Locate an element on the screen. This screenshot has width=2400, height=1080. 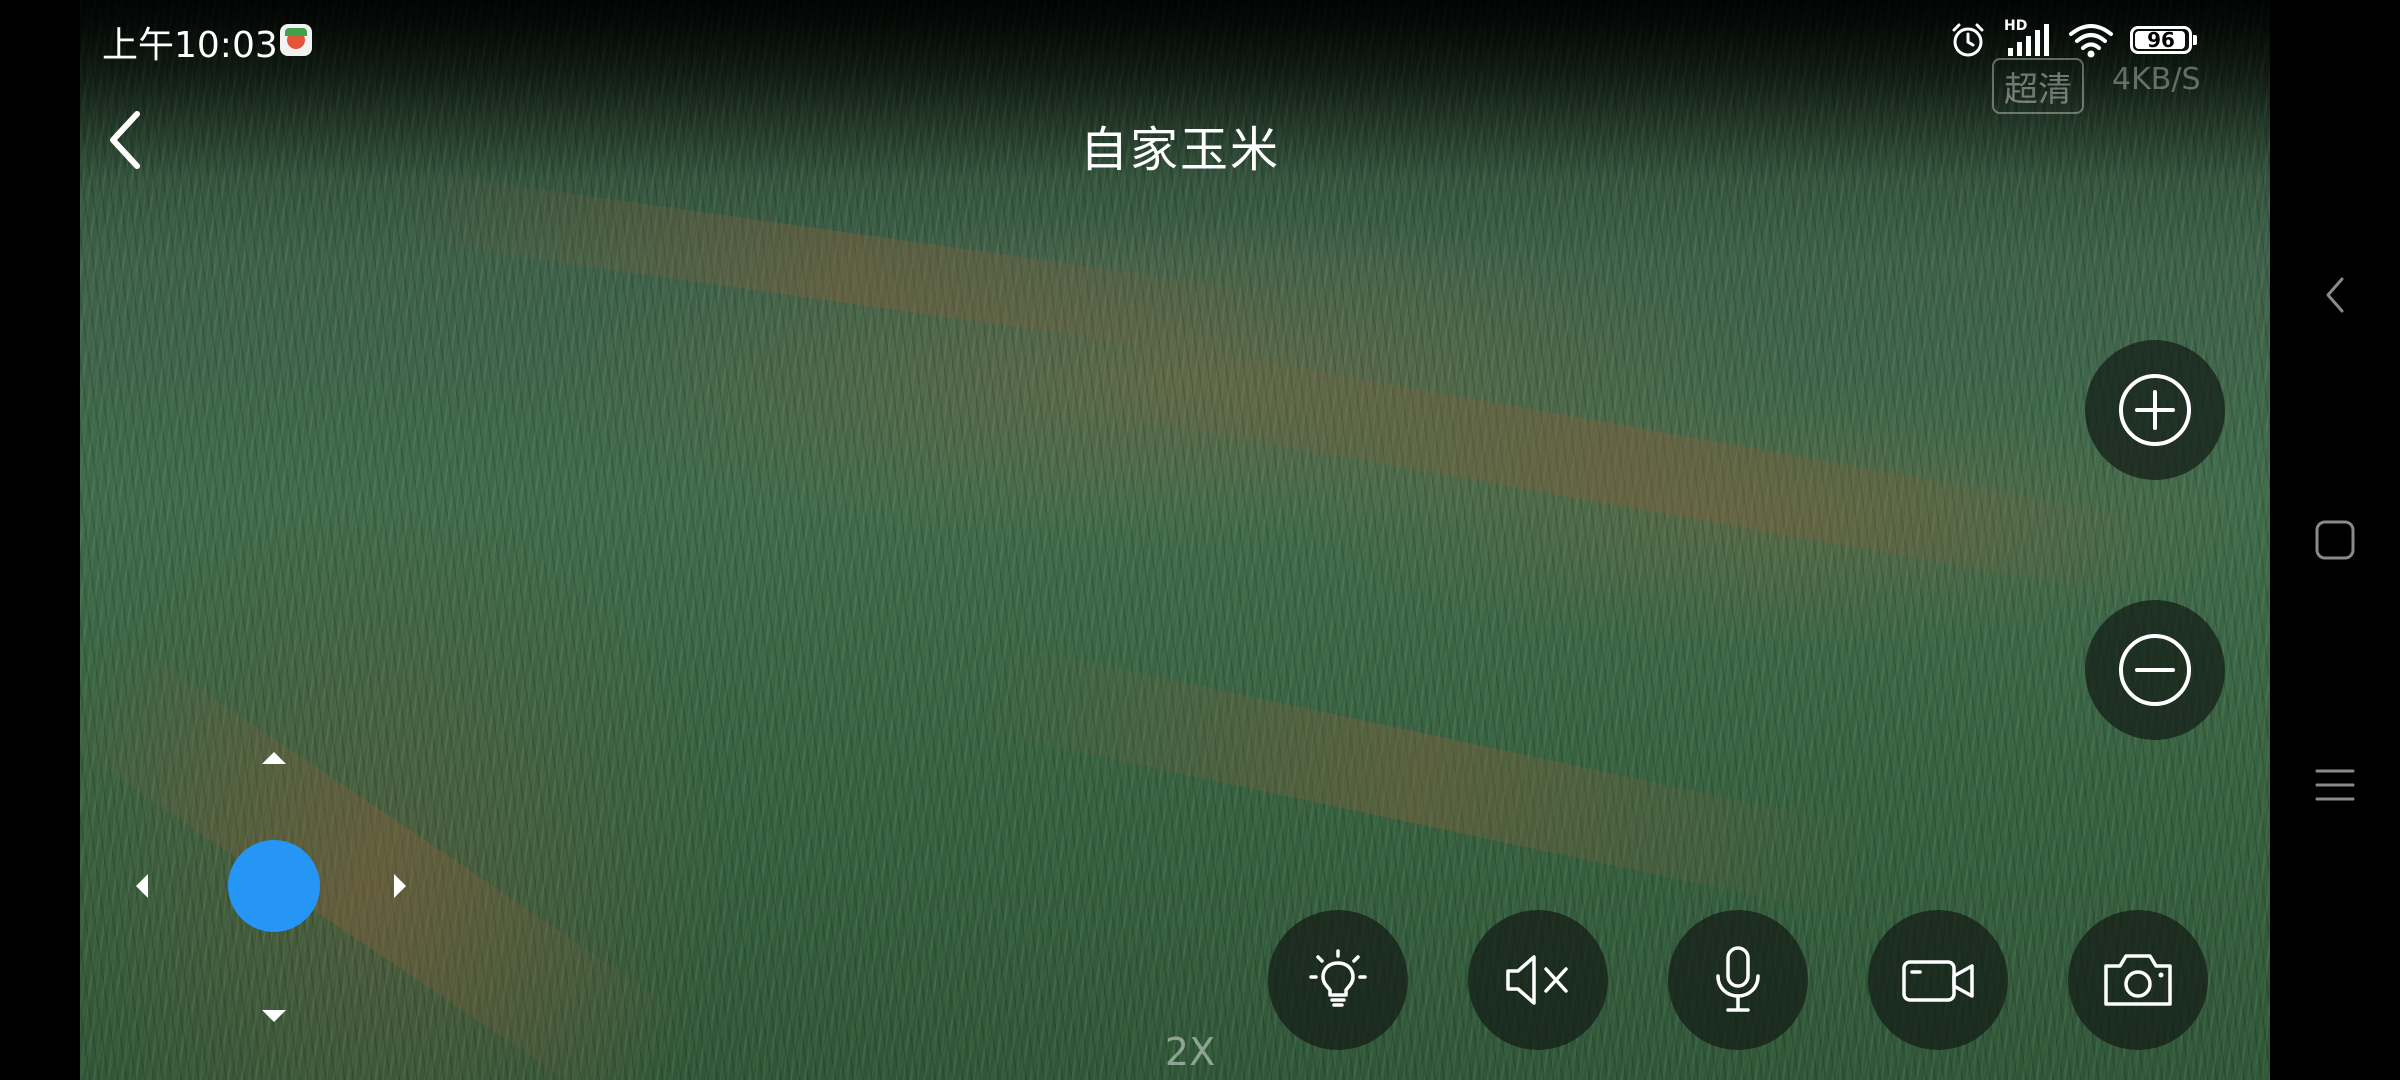
arrow-down-icon is located at coordinates (274, 1016).